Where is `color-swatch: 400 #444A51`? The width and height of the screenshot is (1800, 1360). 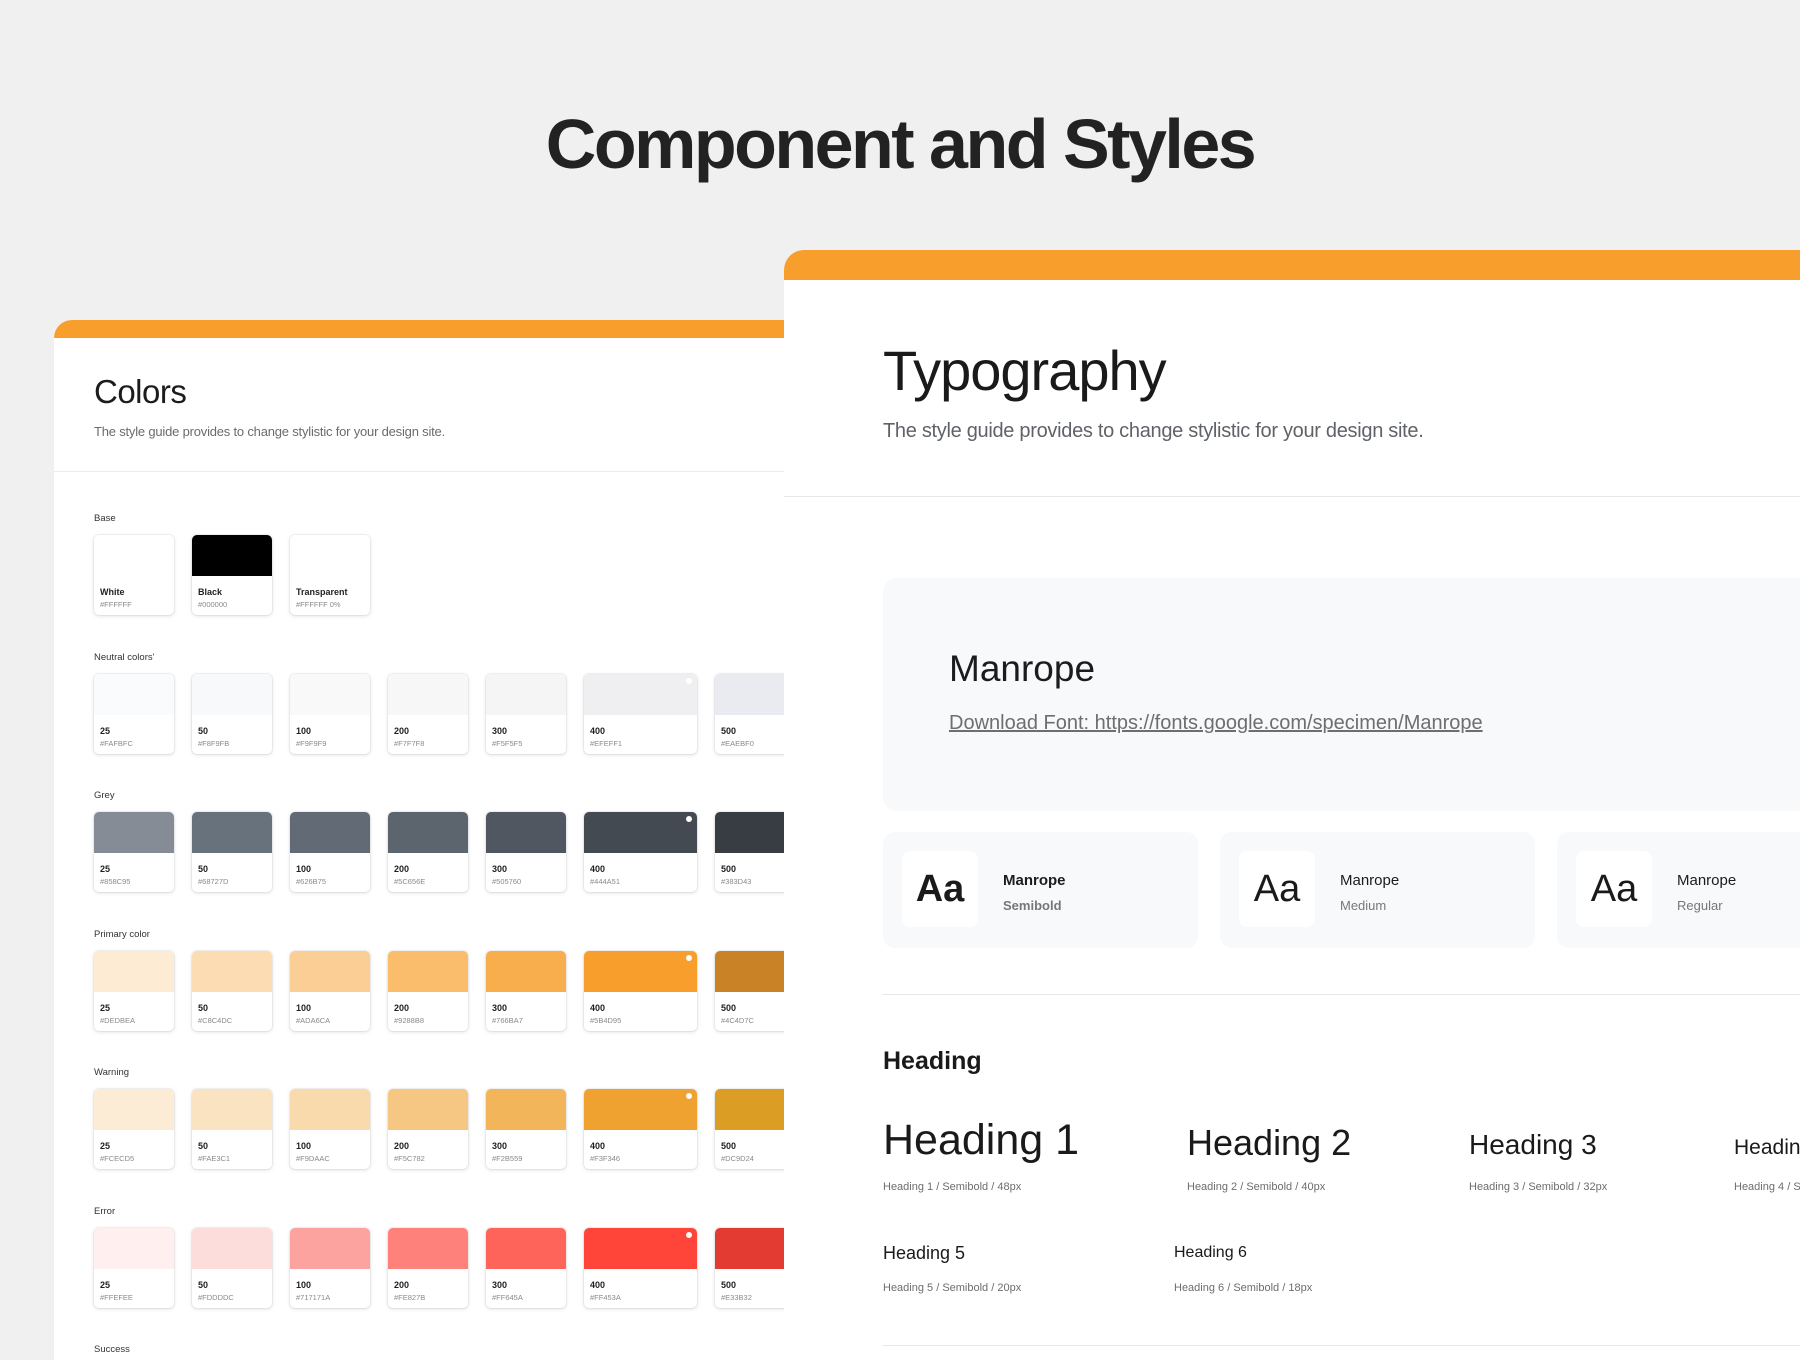
color-swatch: 400 #444A51 is located at coordinates (640, 852).